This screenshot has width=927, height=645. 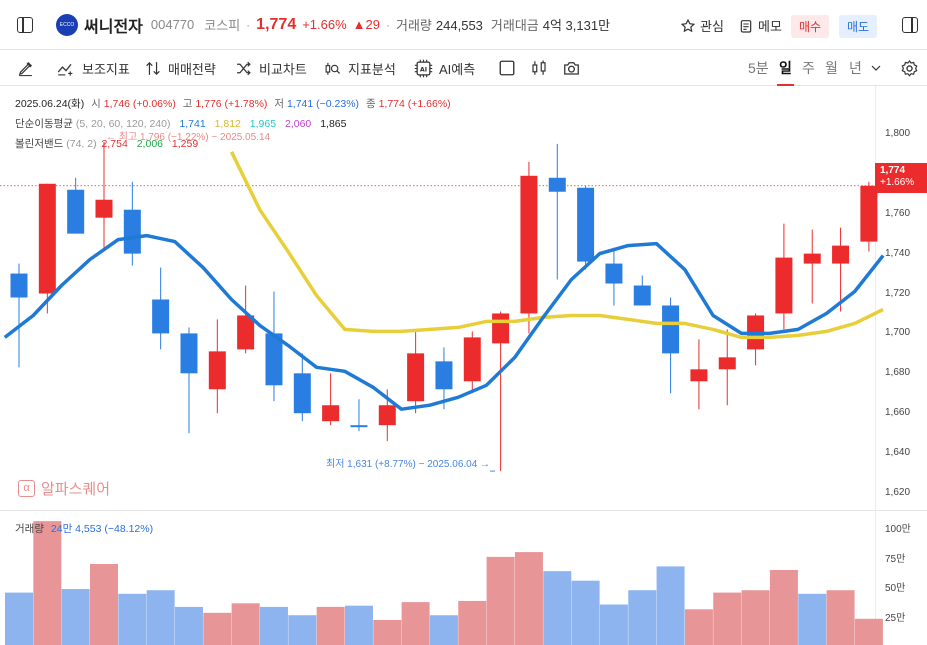 I want to click on sidebar-right-toggle-button, so click(x=910, y=25).